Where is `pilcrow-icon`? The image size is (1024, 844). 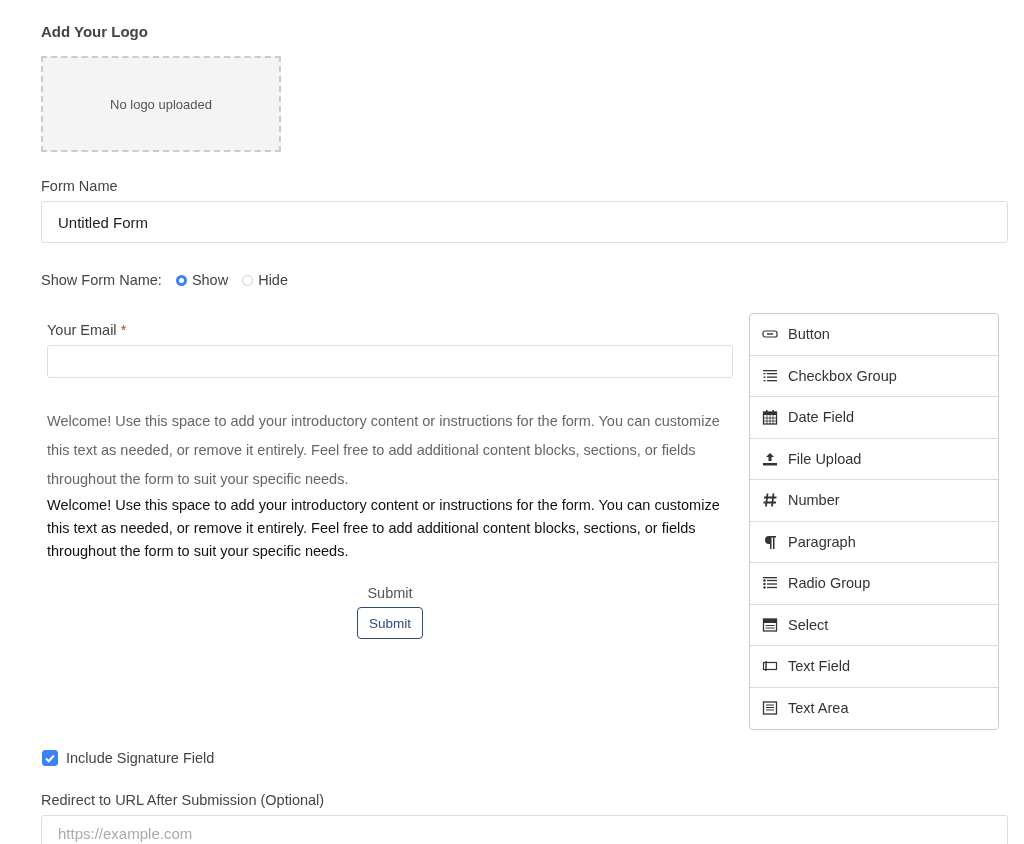
pilcrow-icon is located at coordinates (770, 541).